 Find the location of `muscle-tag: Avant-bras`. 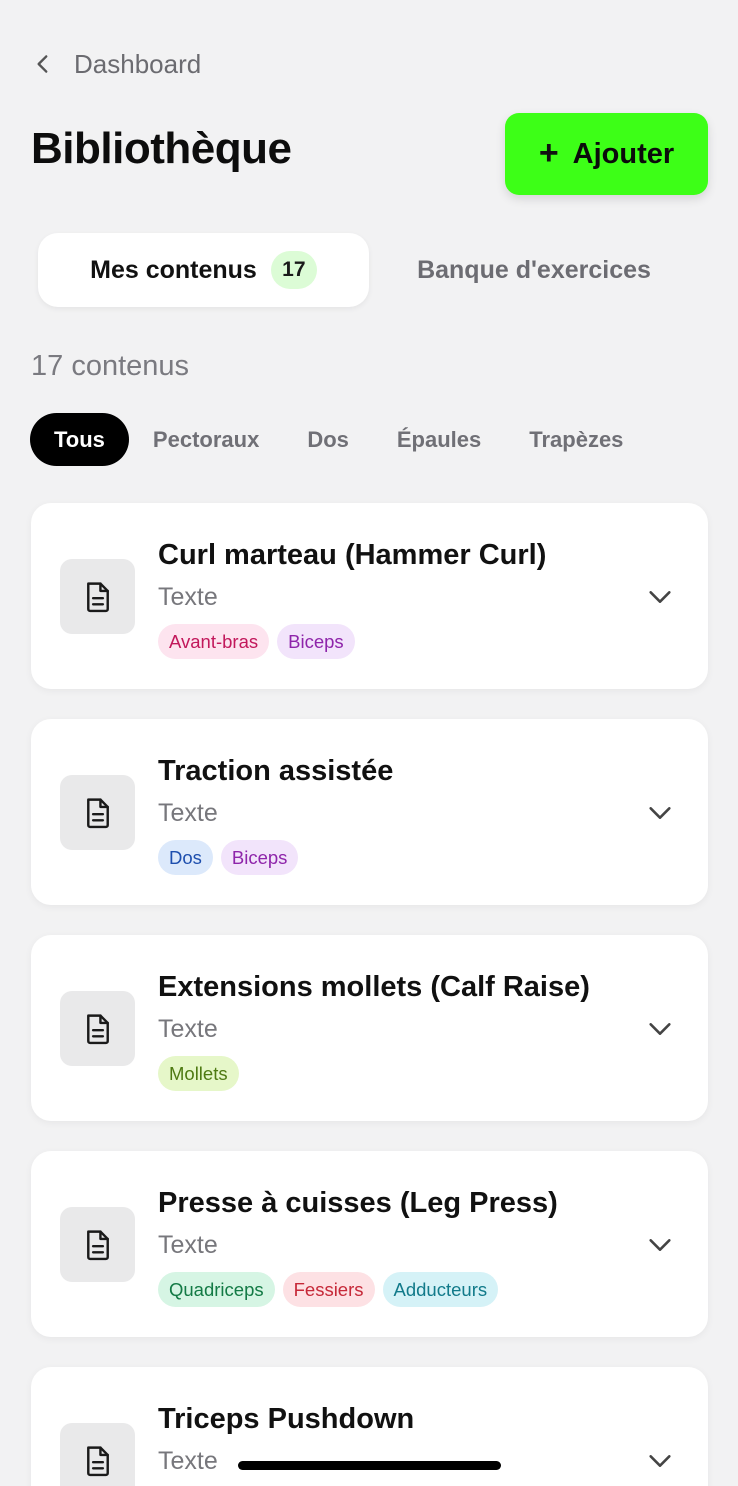

muscle-tag: Avant-bras is located at coordinates (214, 641).